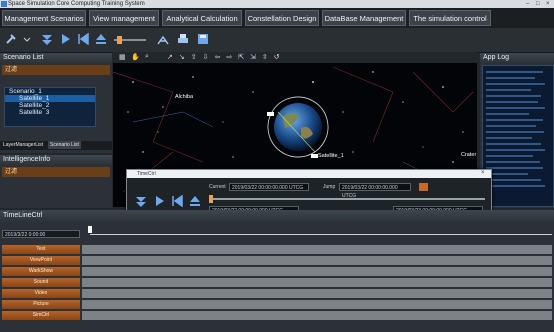 This screenshot has width=554, height=332. What do you see at coordinates (375, 191) in the screenshot?
I see `jump-time-field: 2019/03/22 00:00:00.000 UTCG` at bounding box center [375, 191].